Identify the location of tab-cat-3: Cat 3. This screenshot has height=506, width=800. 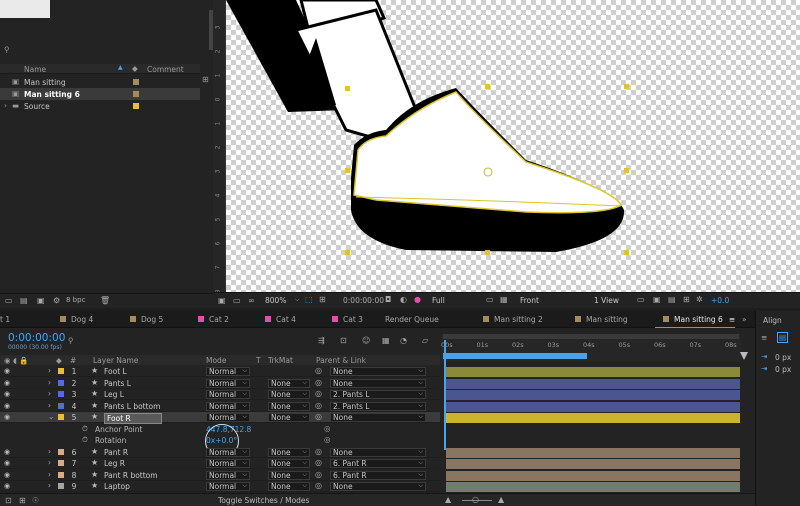
(347, 319).